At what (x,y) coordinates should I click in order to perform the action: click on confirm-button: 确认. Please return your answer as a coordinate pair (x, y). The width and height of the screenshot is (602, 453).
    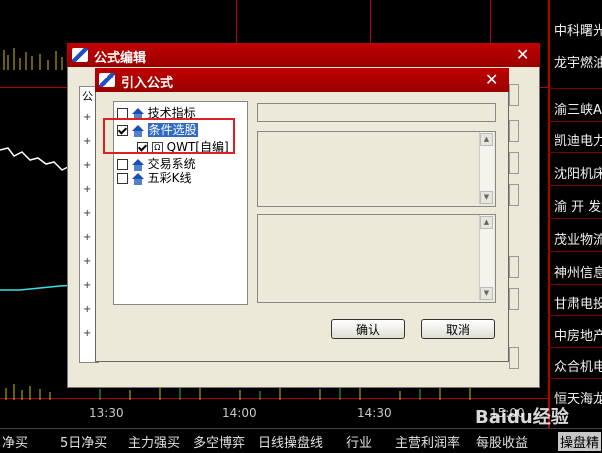
    Looking at the image, I should click on (368, 329).